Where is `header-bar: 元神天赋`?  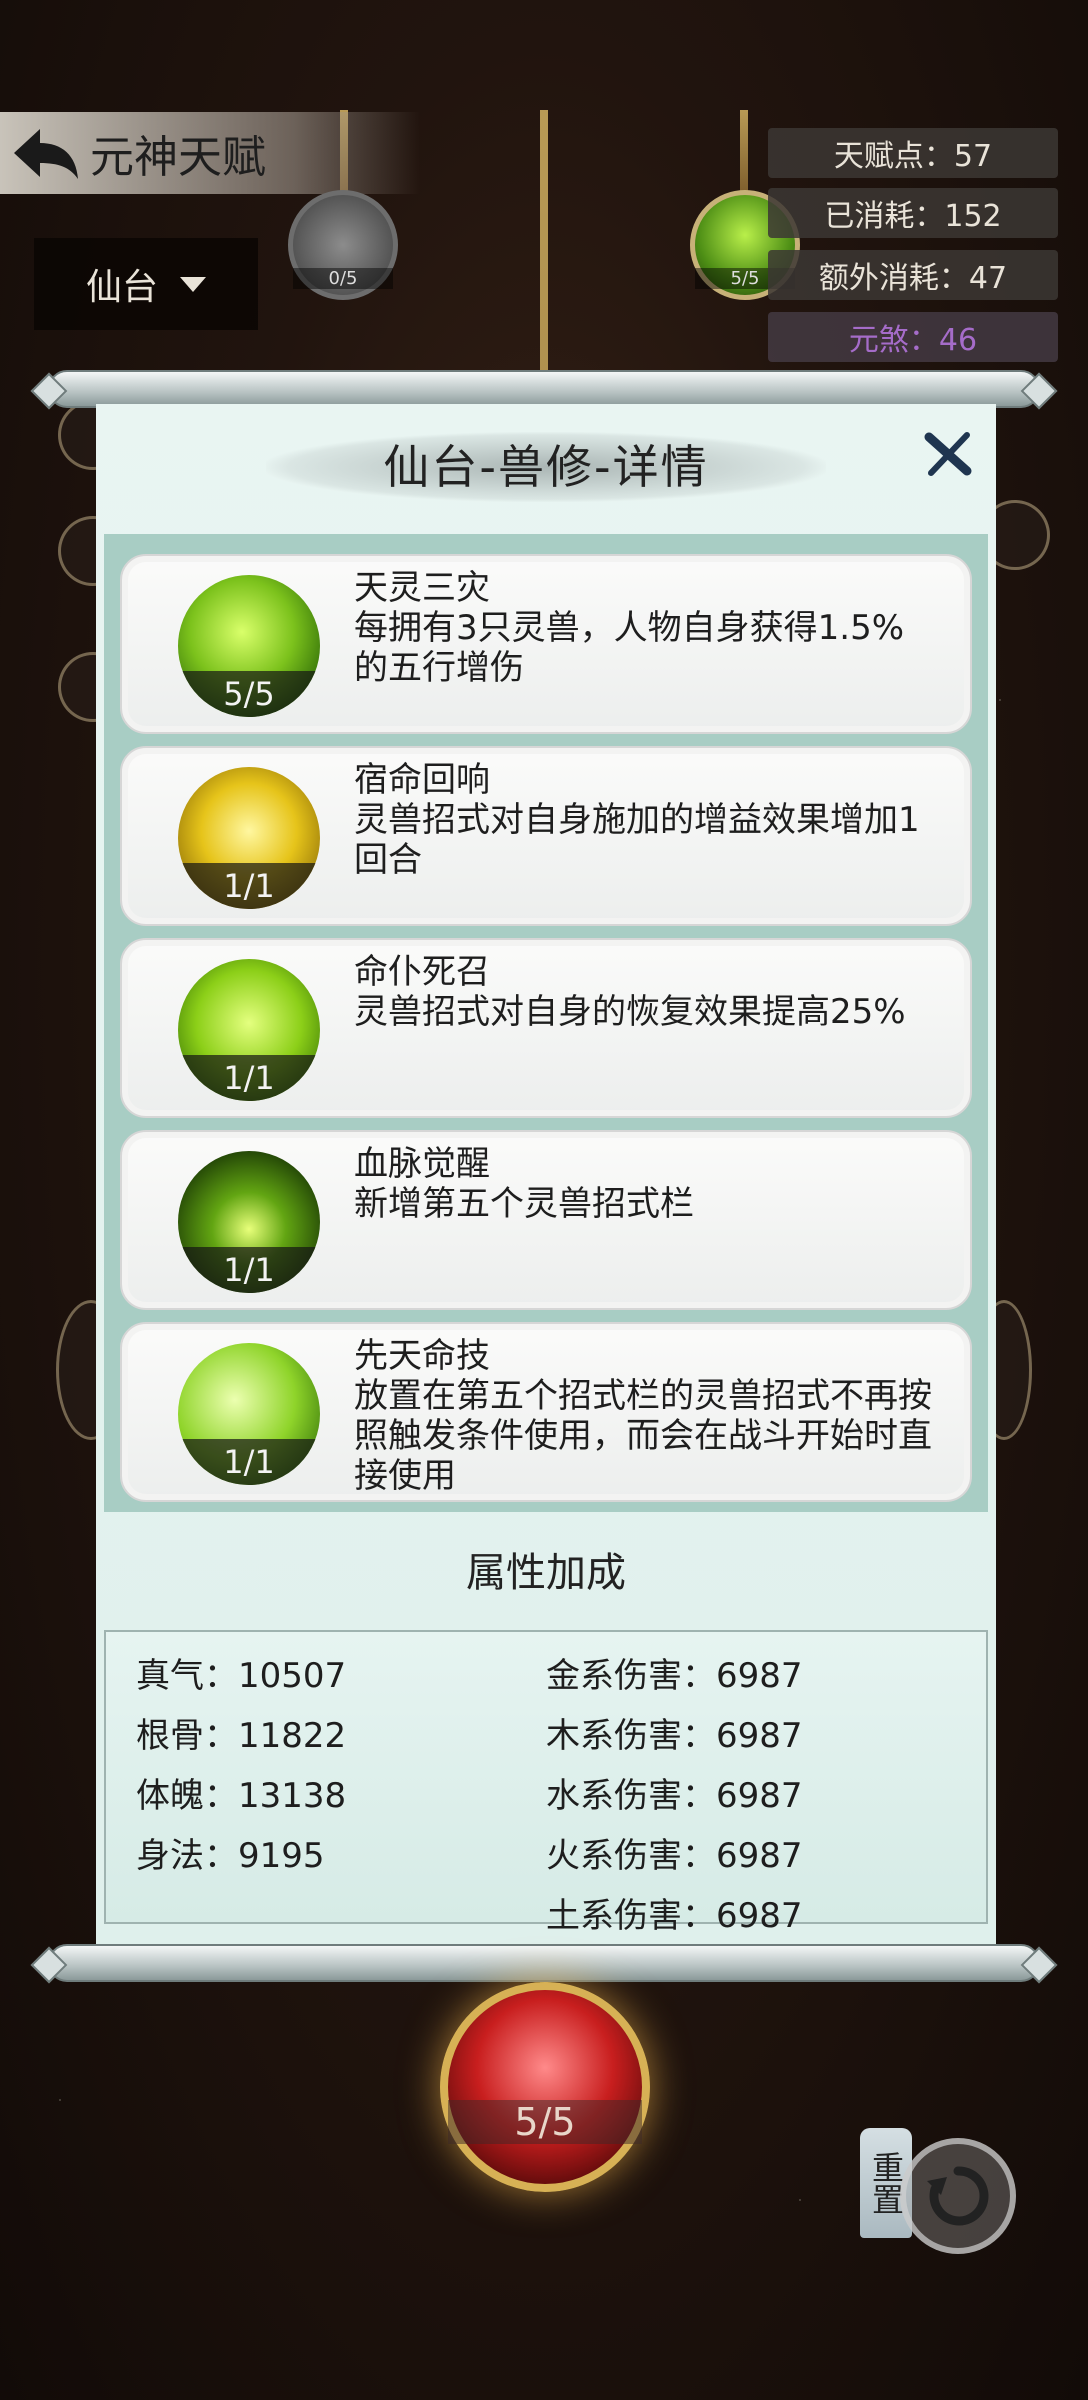 header-bar: 元神天赋 is located at coordinates (210, 153).